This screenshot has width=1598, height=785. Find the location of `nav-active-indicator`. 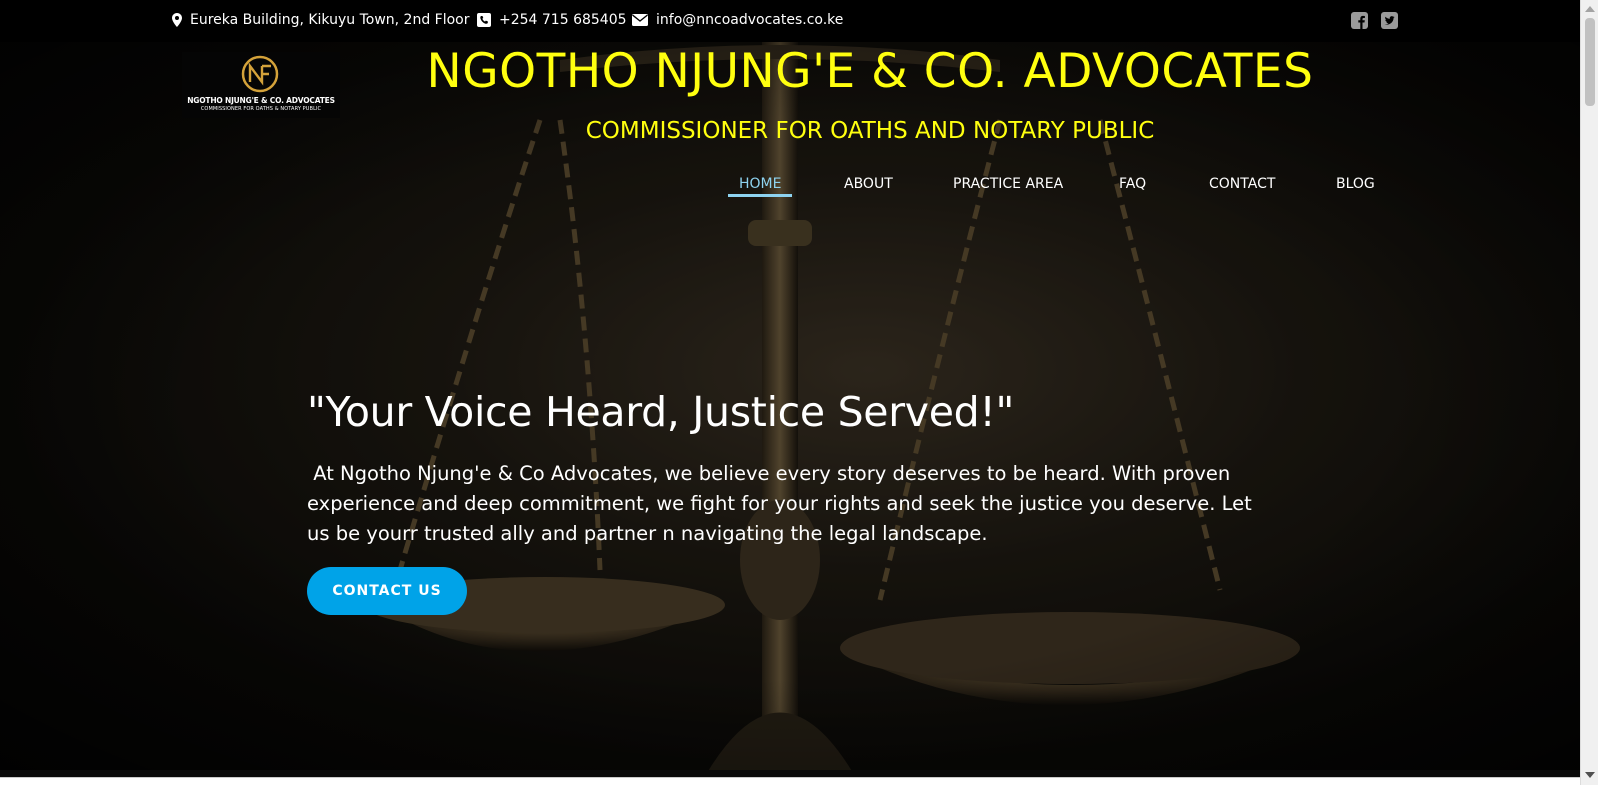

nav-active-indicator is located at coordinates (760, 195).